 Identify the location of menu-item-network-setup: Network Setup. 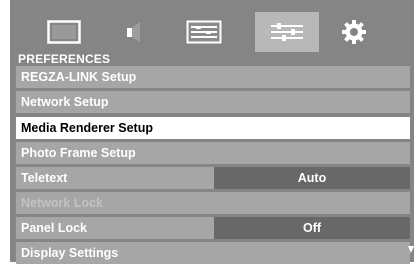
(213, 102).